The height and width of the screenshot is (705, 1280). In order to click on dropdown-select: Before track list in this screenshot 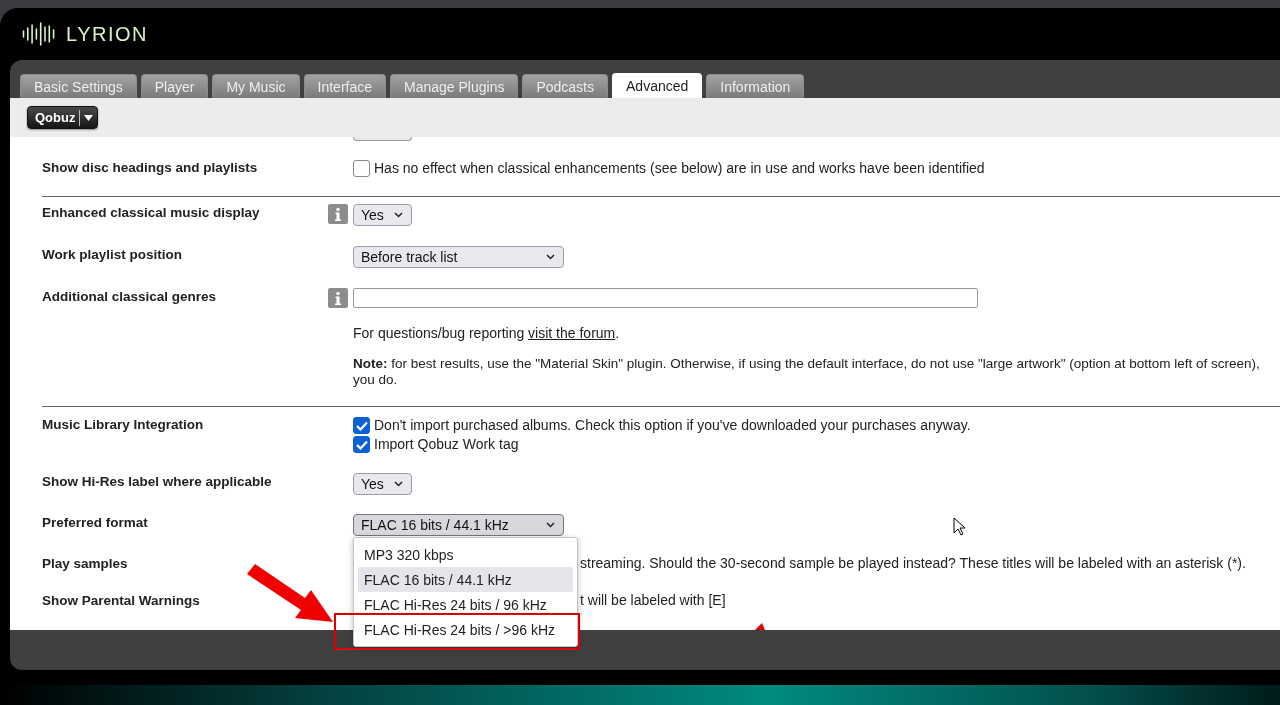, I will do `click(458, 257)`.